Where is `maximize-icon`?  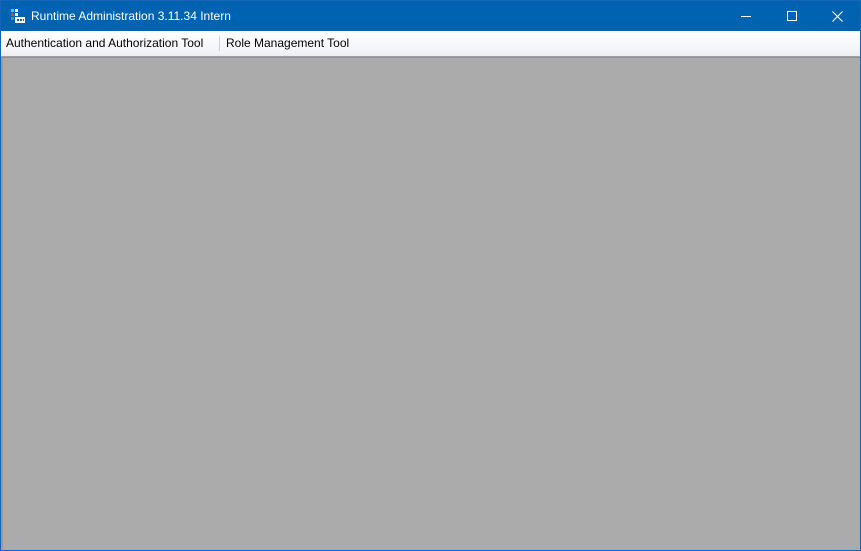
maximize-icon is located at coordinates (792, 16).